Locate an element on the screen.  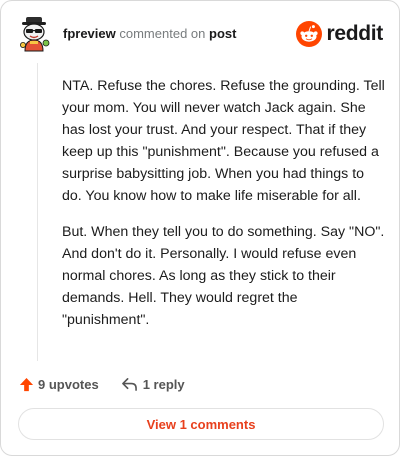
comment-header: fpreview commented on post reddit is located at coordinates (200, 34).